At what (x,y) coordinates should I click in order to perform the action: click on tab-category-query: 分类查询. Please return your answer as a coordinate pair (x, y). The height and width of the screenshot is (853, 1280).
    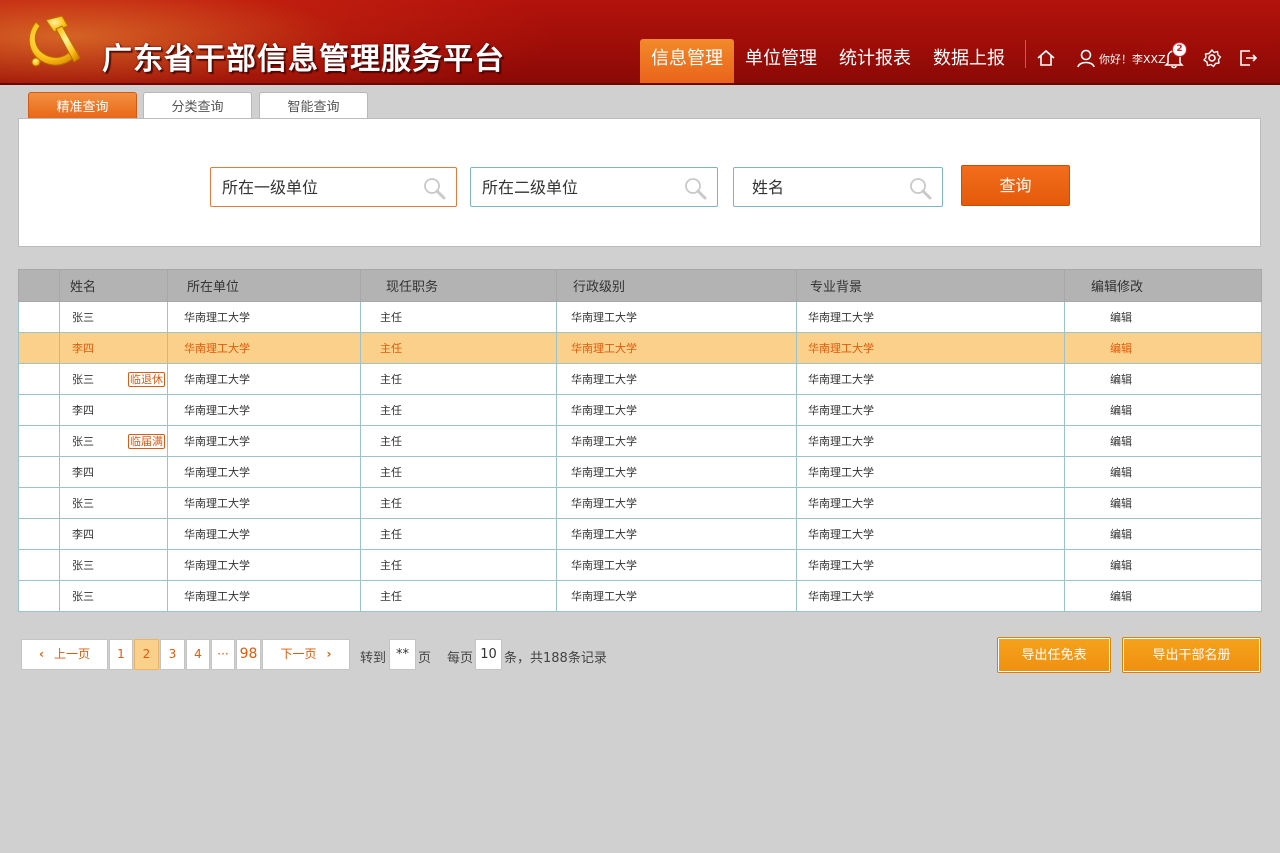
    Looking at the image, I should click on (197, 105).